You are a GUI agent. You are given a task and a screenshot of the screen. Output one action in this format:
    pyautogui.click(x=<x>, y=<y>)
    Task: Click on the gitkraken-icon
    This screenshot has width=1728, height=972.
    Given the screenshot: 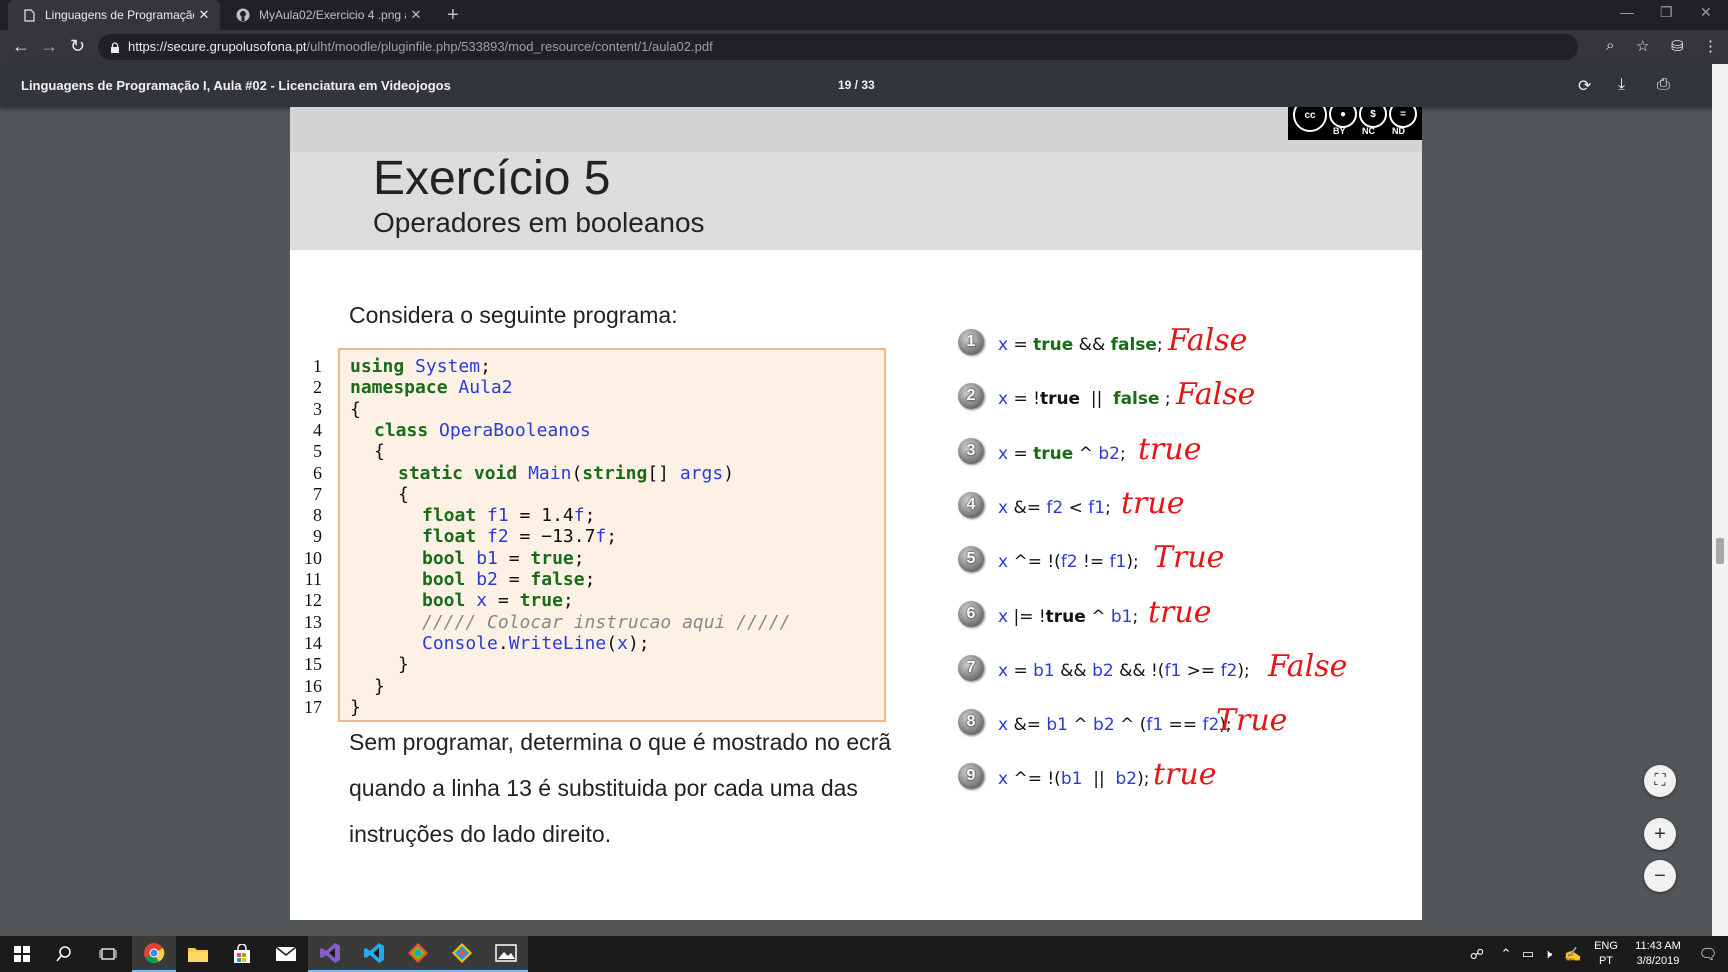 What is the action you would take?
    pyautogui.click(x=418, y=954)
    